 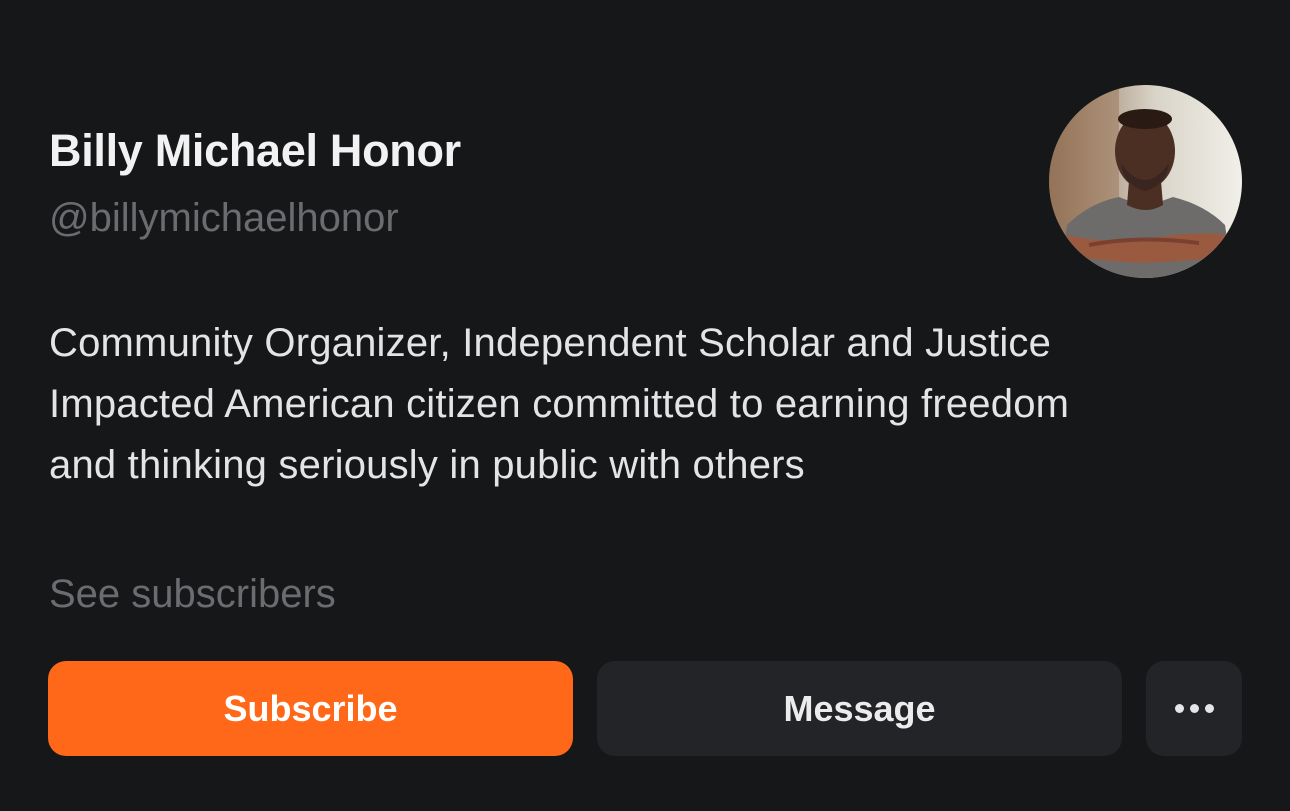 What do you see at coordinates (224, 218) in the screenshot?
I see `profile-handle: @billymichaelhonor` at bounding box center [224, 218].